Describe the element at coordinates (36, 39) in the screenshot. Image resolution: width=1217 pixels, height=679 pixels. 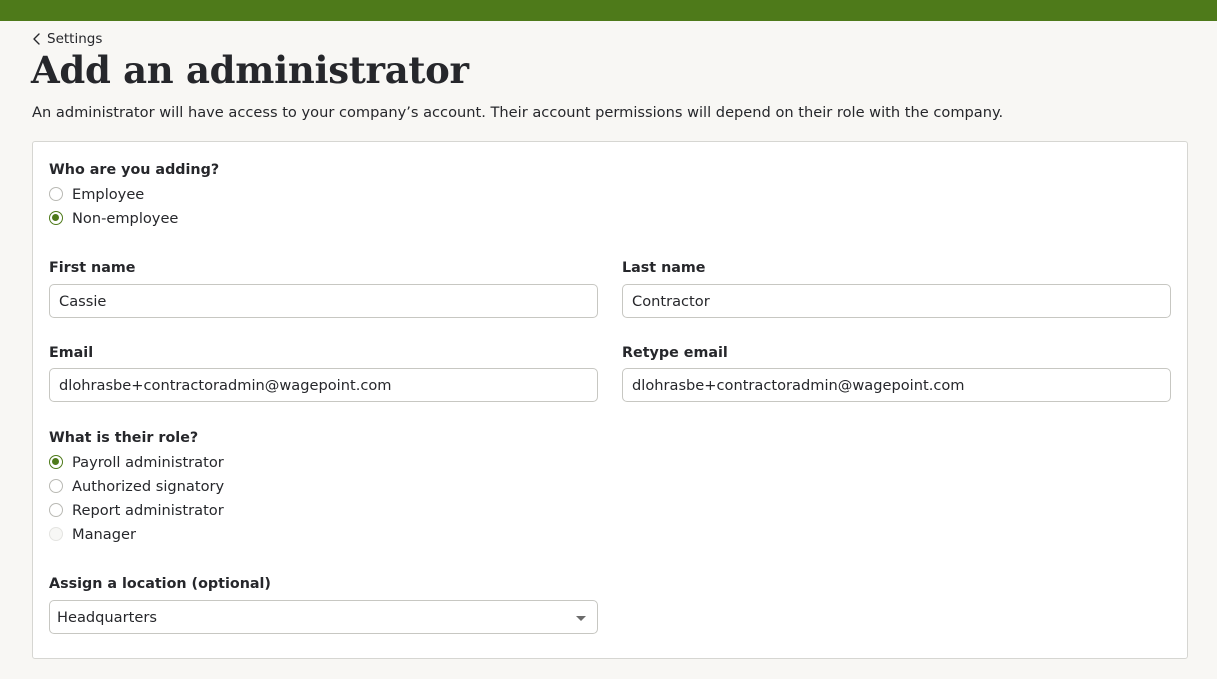
I see `chevron-left-icon` at that location.